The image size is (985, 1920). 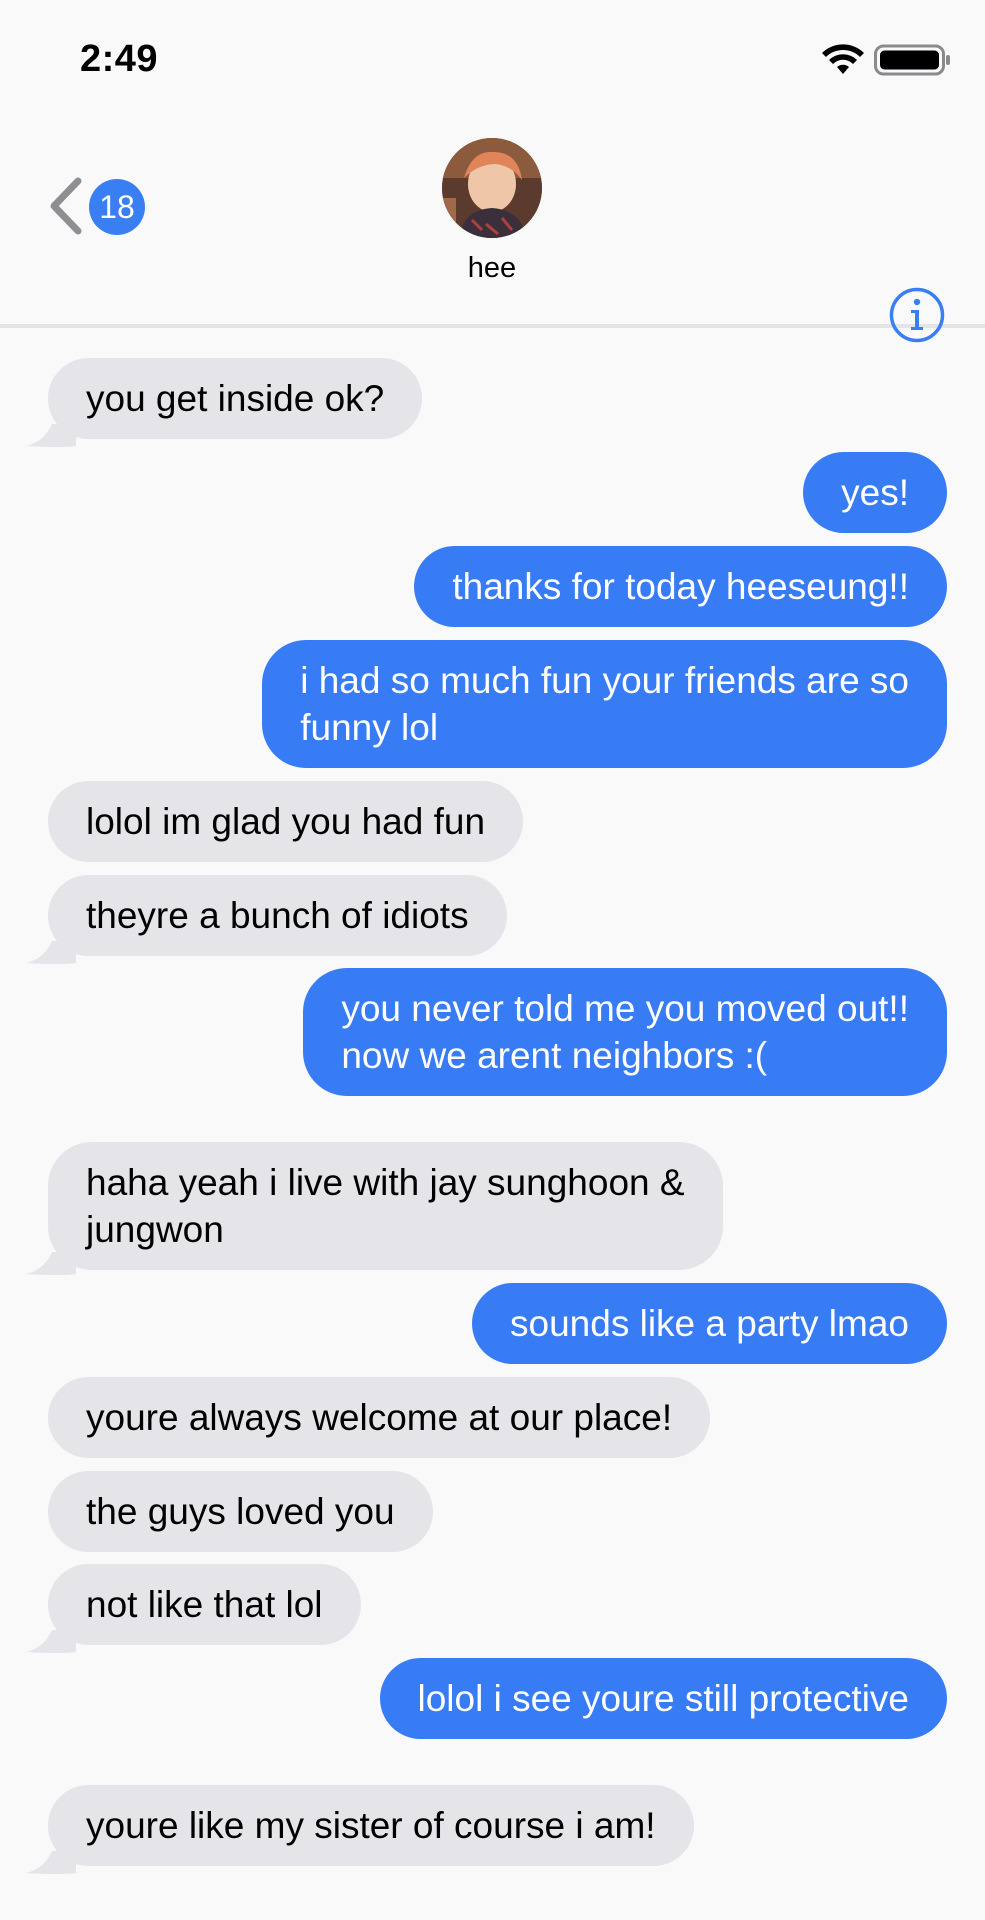 I want to click on message-bubble-received: youre like my sister of course i am!, so click(x=371, y=1825).